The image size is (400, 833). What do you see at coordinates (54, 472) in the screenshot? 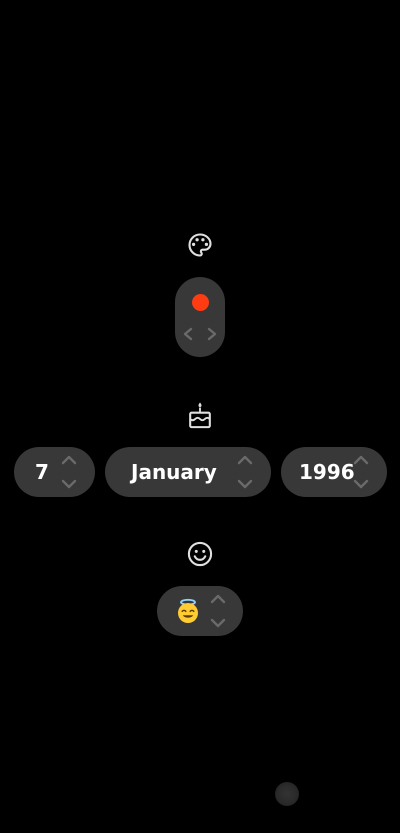
I see `day-picker: 7` at bounding box center [54, 472].